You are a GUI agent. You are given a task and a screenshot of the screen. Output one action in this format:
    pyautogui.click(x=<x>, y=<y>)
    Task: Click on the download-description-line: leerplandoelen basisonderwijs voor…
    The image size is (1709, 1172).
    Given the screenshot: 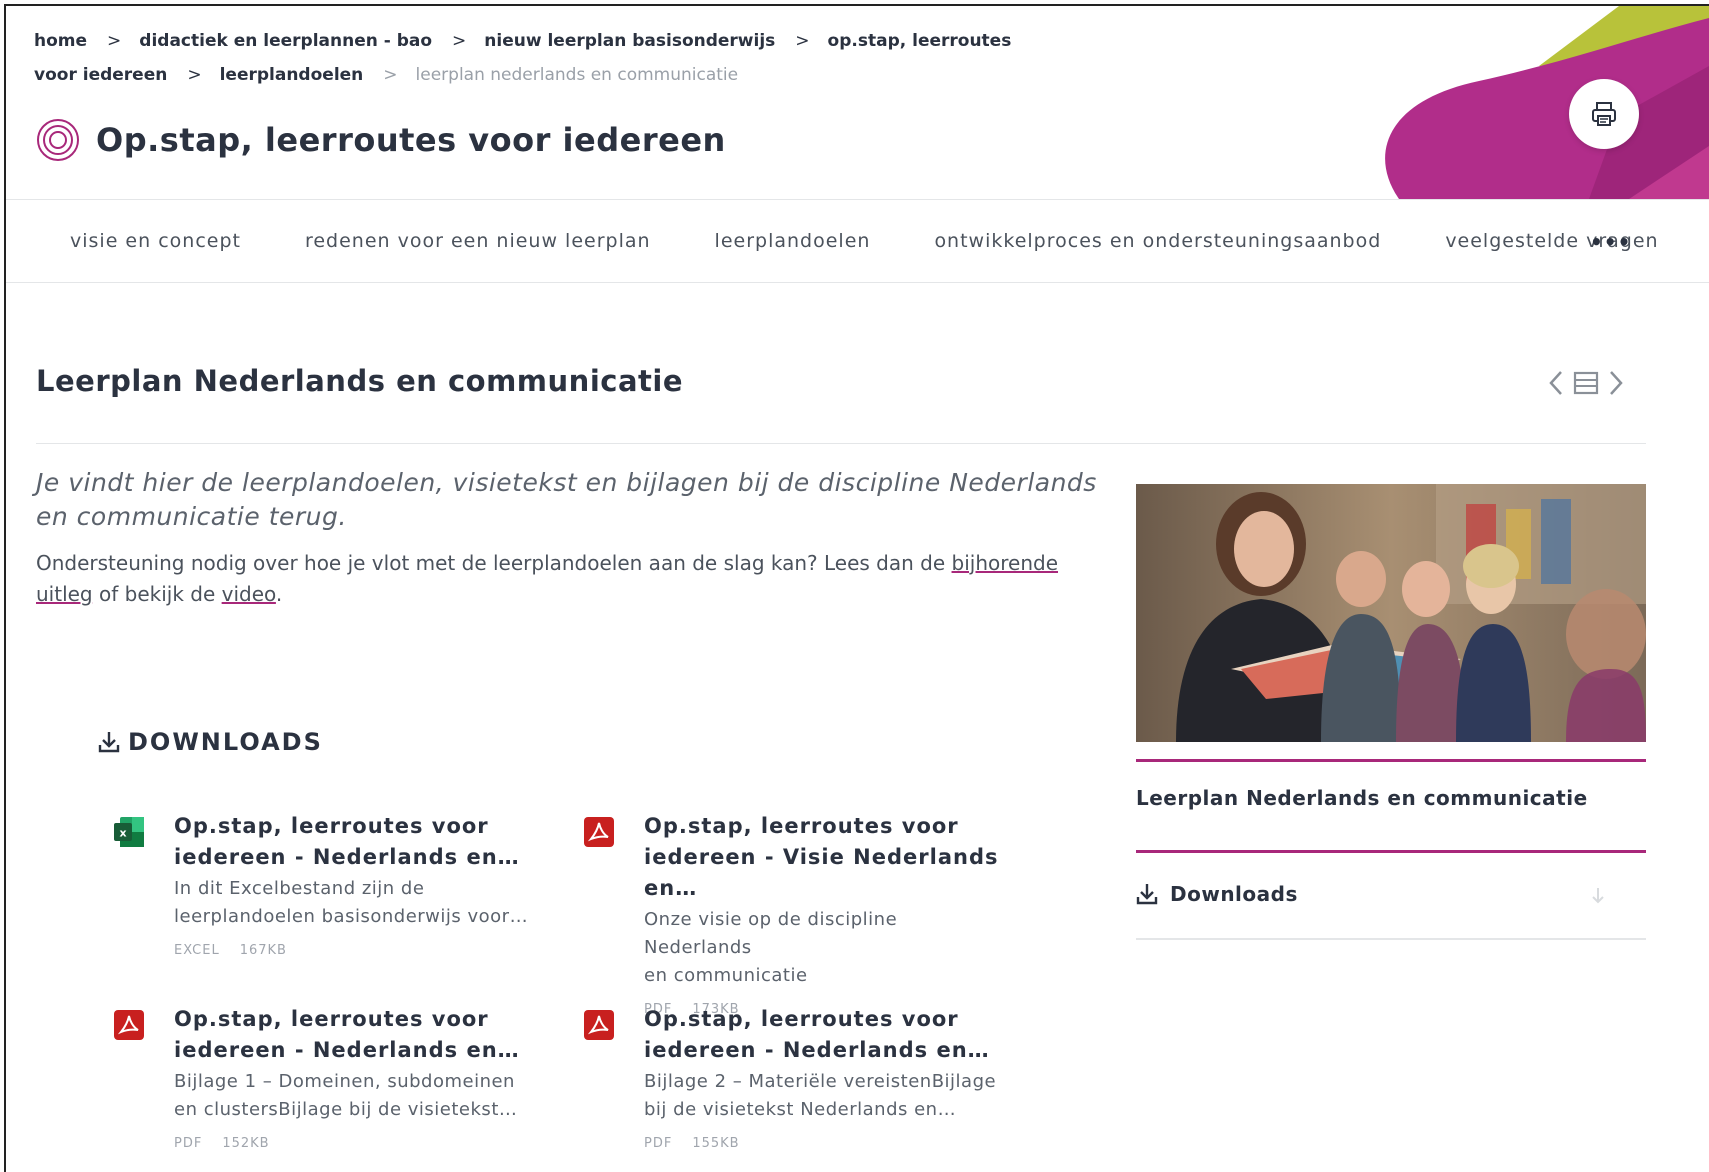 What is the action you would take?
    pyautogui.click(x=351, y=916)
    